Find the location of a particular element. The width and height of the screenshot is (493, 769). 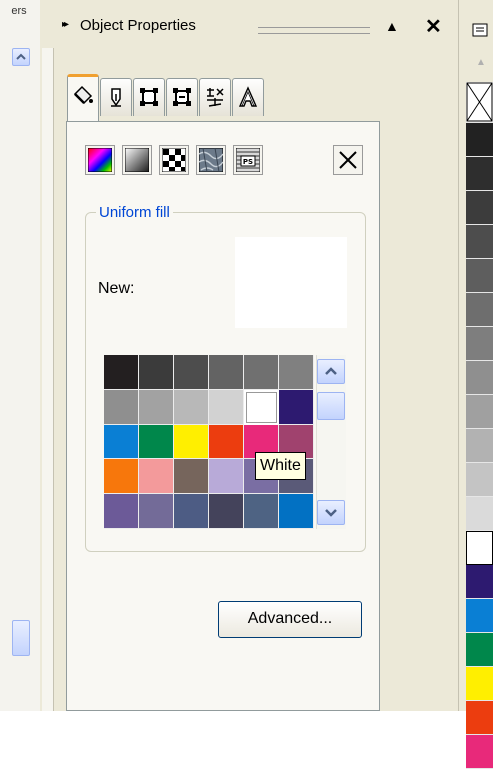

linear-gradient-button is located at coordinates (137, 160).